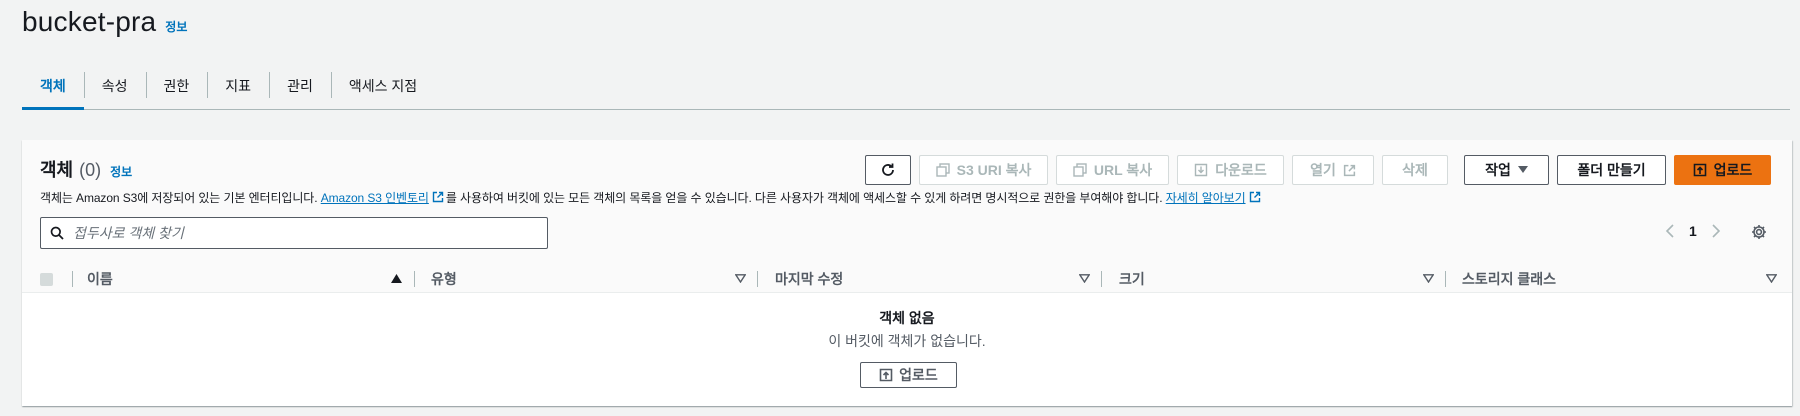 This screenshot has height=416, width=1800. Describe the element at coordinates (90, 170) in the screenshot. I see `objects-count: (0)` at that location.